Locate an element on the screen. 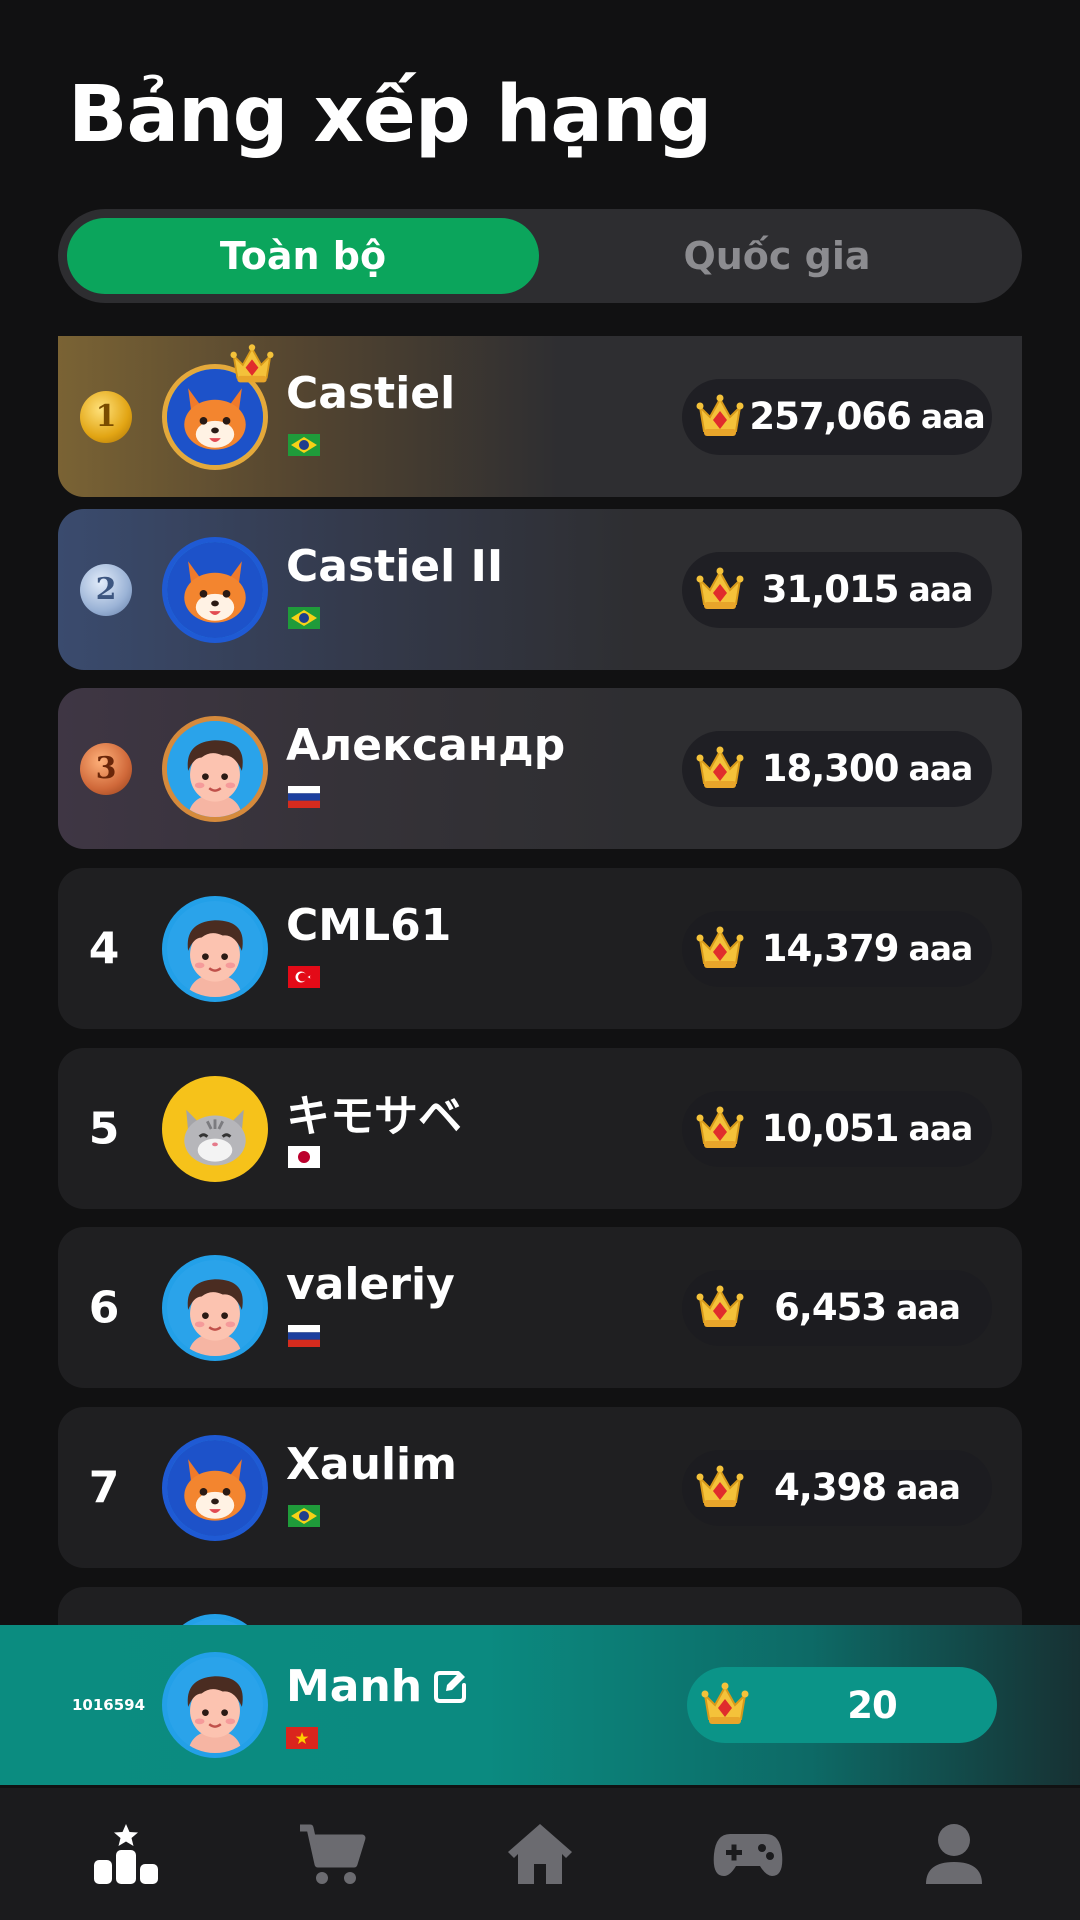 The width and height of the screenshot is (1080, 1920). score-badge: 257,066 aaa is located at coordinates (837, 416).